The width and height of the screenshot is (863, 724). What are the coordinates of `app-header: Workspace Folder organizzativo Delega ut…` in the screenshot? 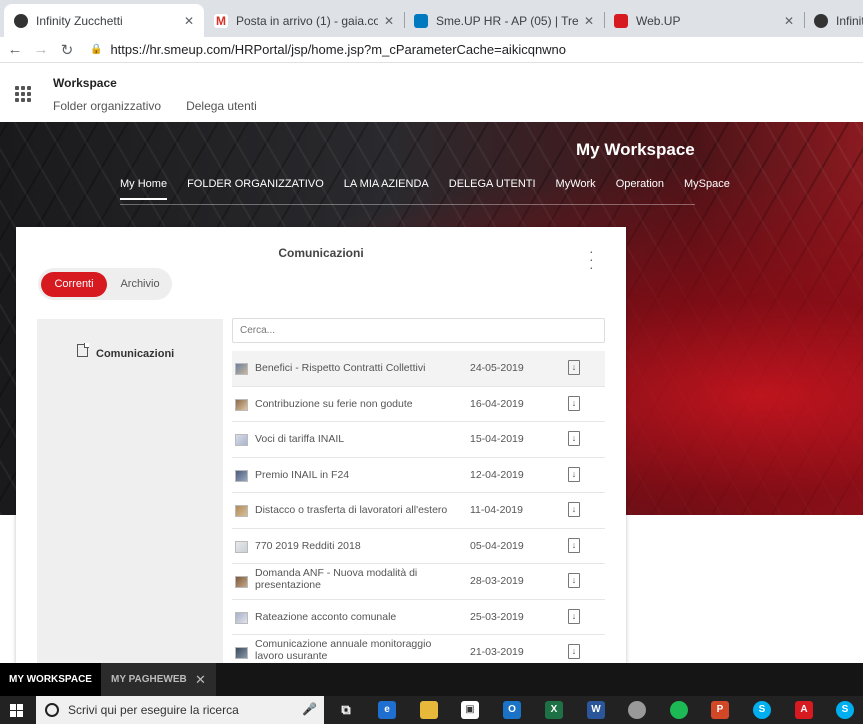 It's located at (431, 93).